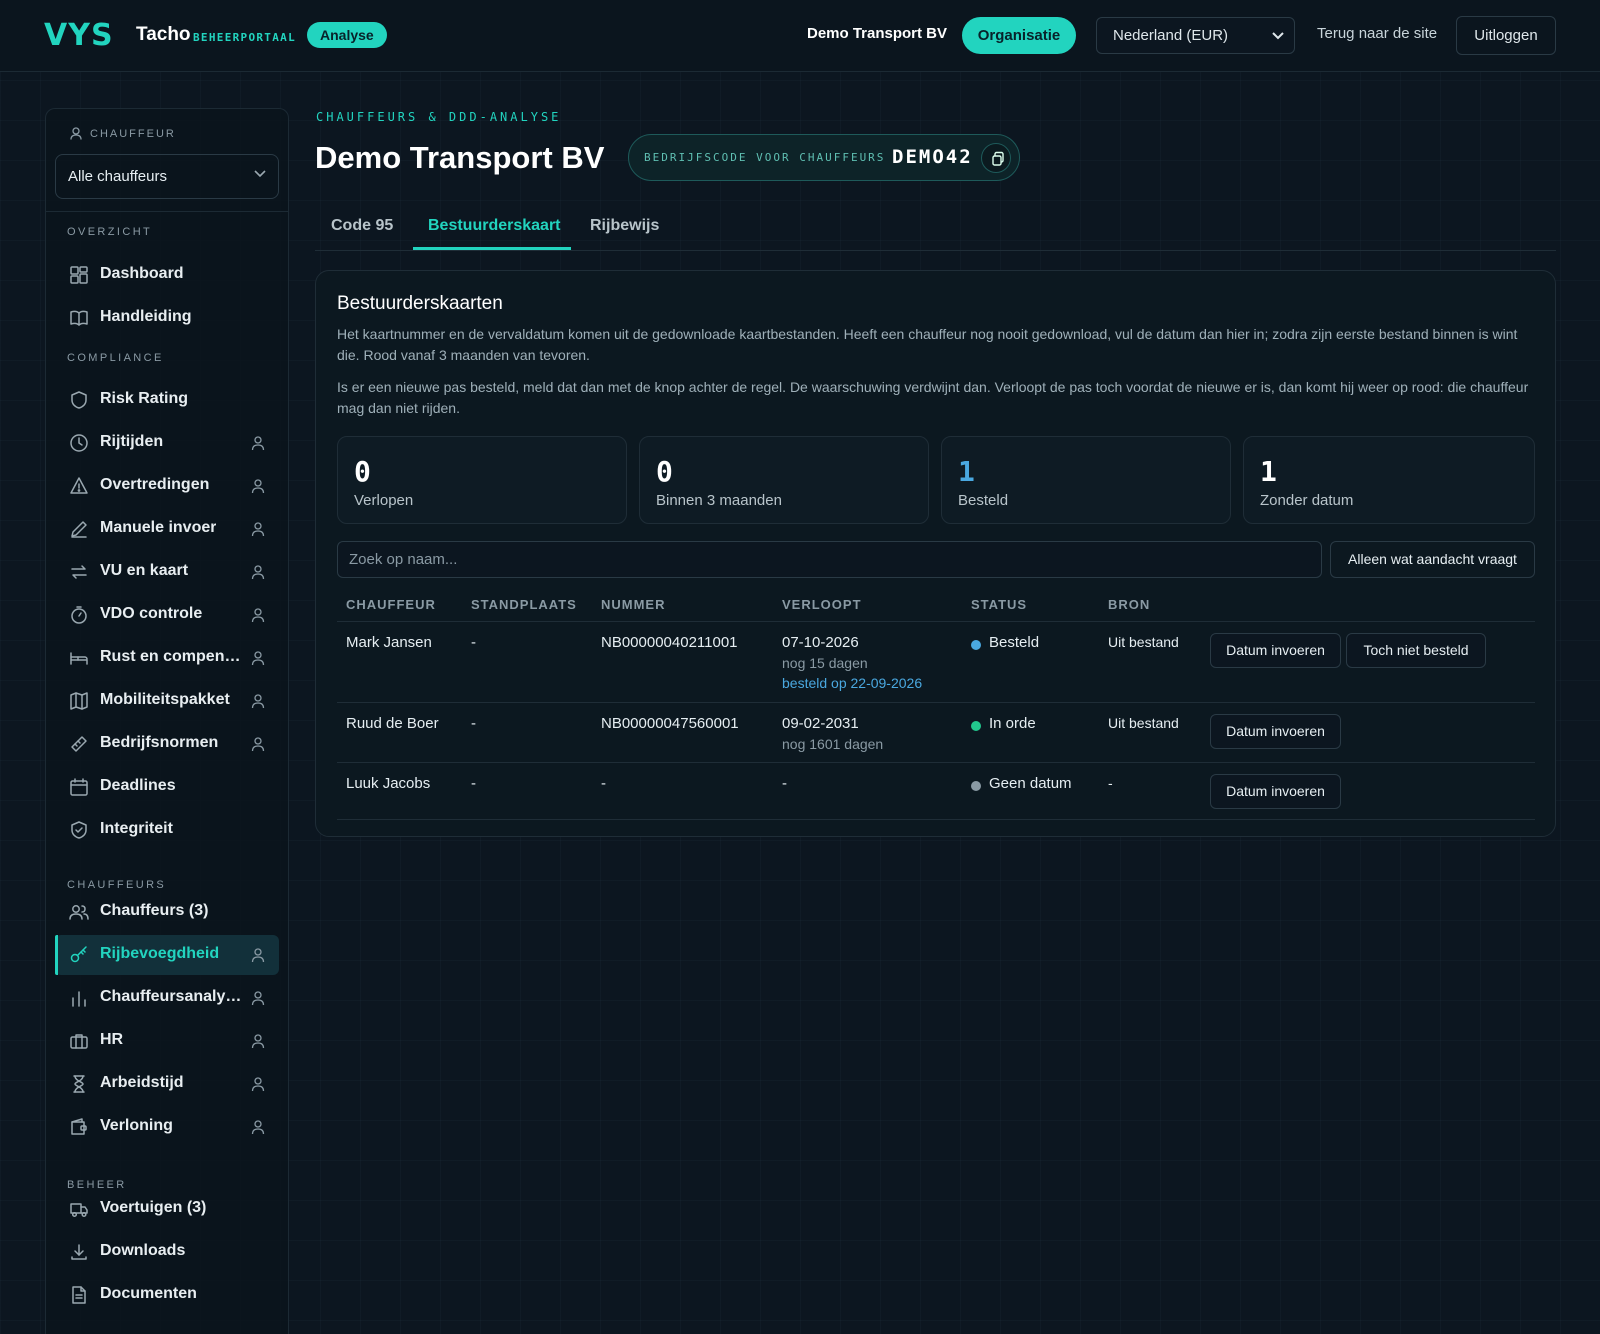 The width and height of the screenshot is (1600, 1334). I want to click on stat-value: 0, so click(362, 471).